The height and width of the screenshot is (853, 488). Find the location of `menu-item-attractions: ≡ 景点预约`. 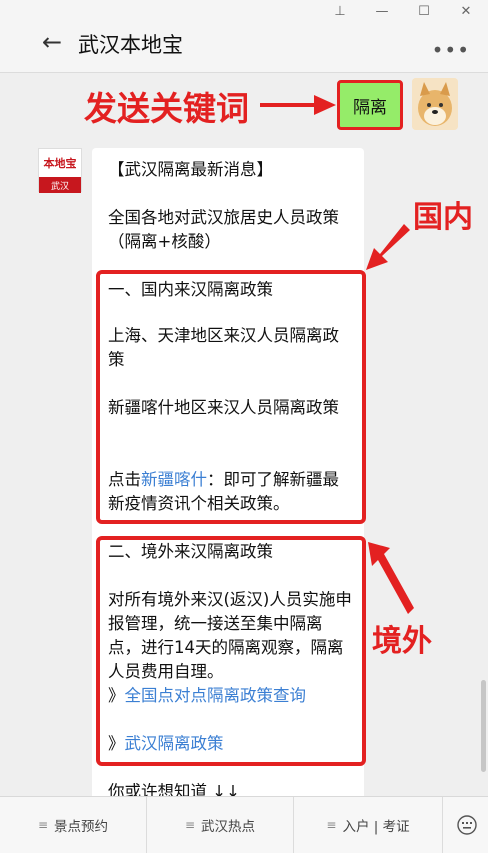

menu-item-attractions: ≡ 景点预约 is located at coordinates (73, 825).